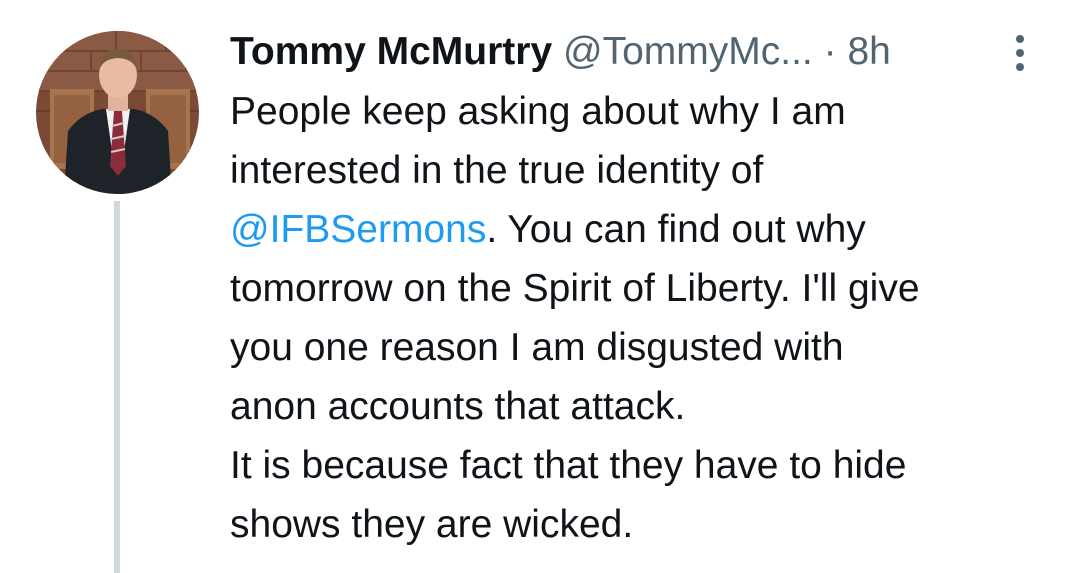 The height and width of the screenshot is (573, 1080). I want to click on avatar-image, so click(117, 112).